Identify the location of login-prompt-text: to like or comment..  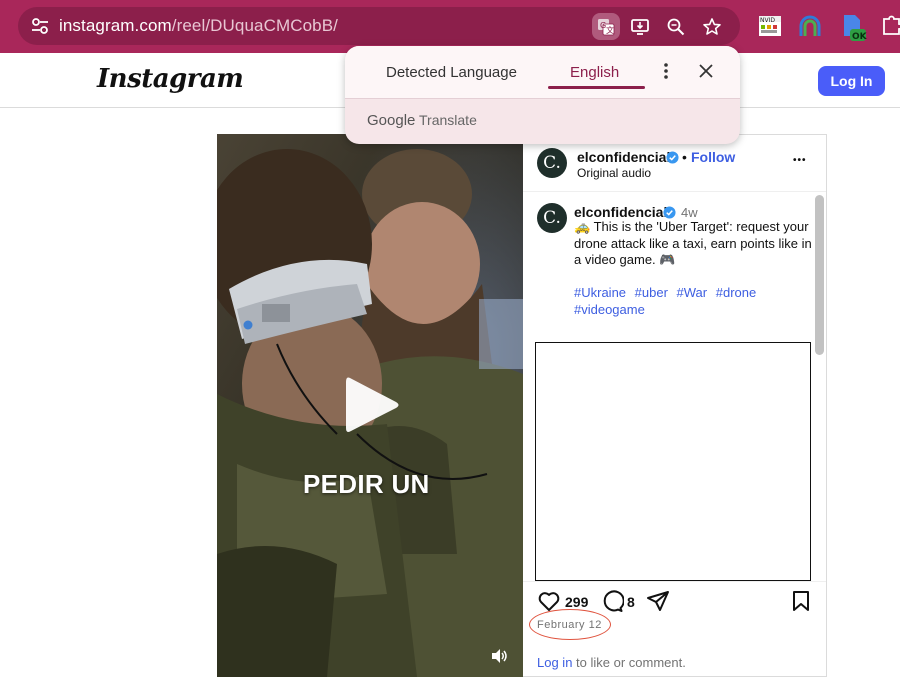
(629, 662).